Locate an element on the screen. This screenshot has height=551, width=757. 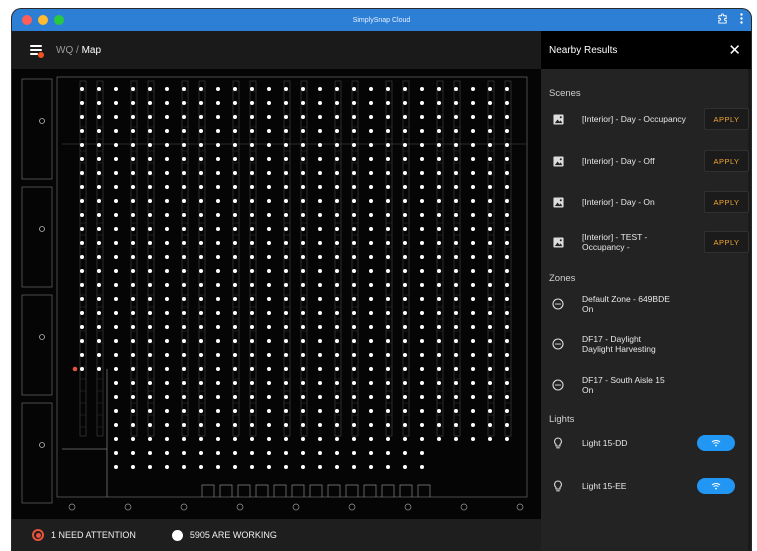
attention-light is located at coordinates (75, 369).